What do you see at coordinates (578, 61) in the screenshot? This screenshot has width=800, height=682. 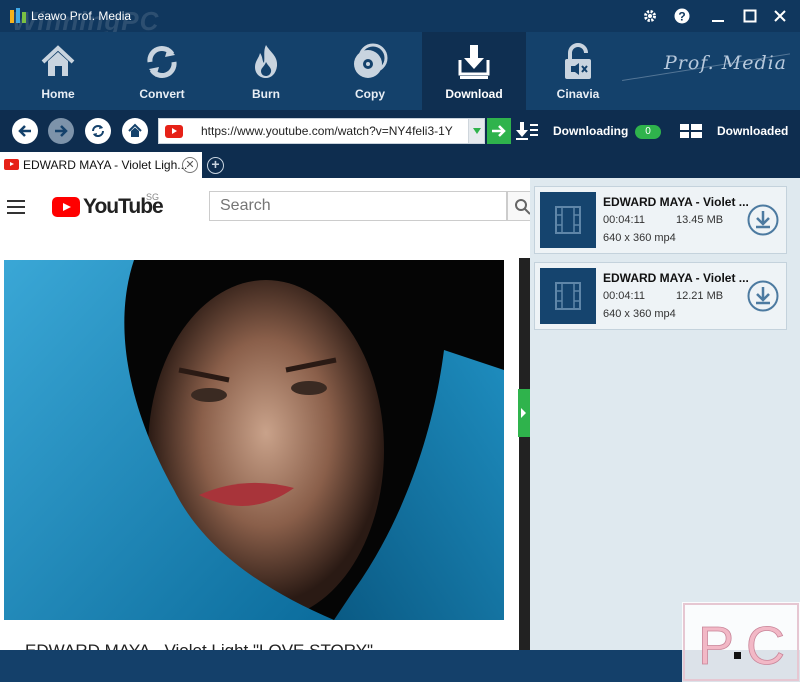 I see `cinavia-icon` at bounding box center [578, 61].